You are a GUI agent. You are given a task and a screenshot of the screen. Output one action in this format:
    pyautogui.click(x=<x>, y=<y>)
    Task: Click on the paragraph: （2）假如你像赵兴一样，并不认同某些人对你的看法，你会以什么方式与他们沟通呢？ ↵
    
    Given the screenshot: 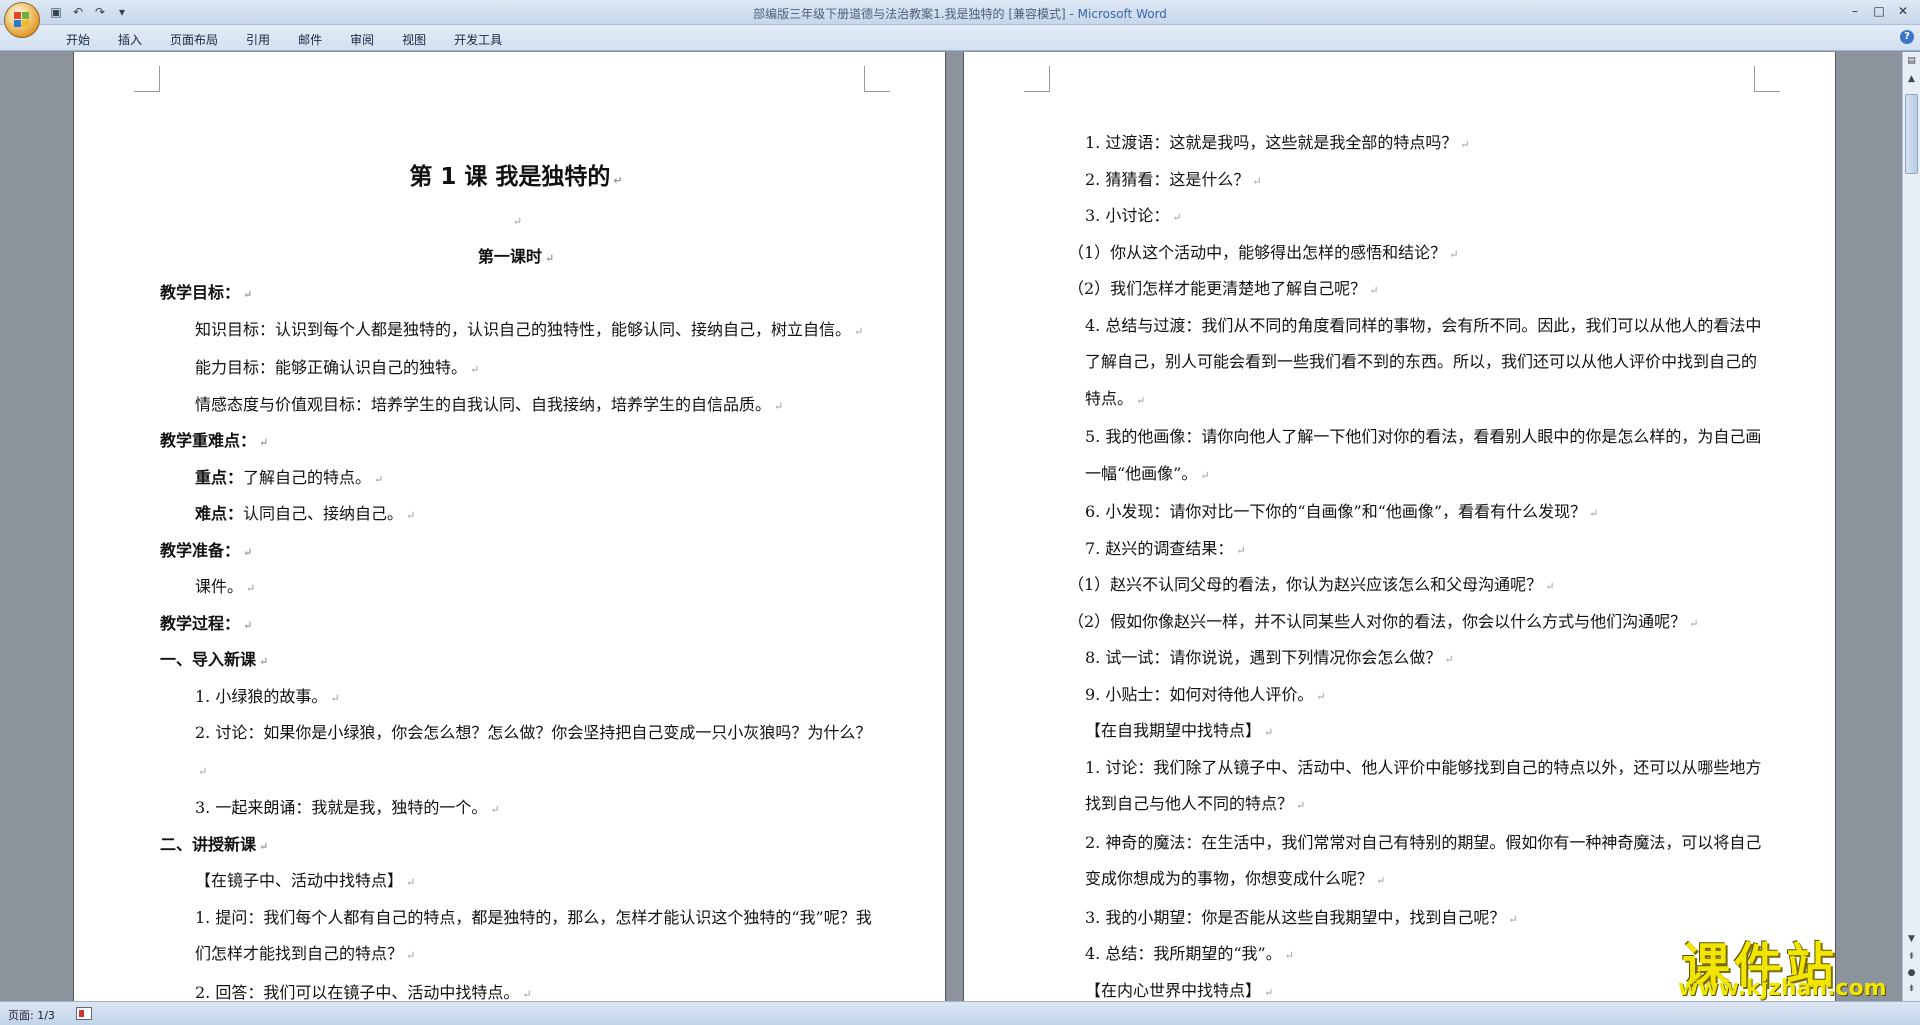 What is the action you would take?
    pyautogui.click(x=1406, y=622)
    